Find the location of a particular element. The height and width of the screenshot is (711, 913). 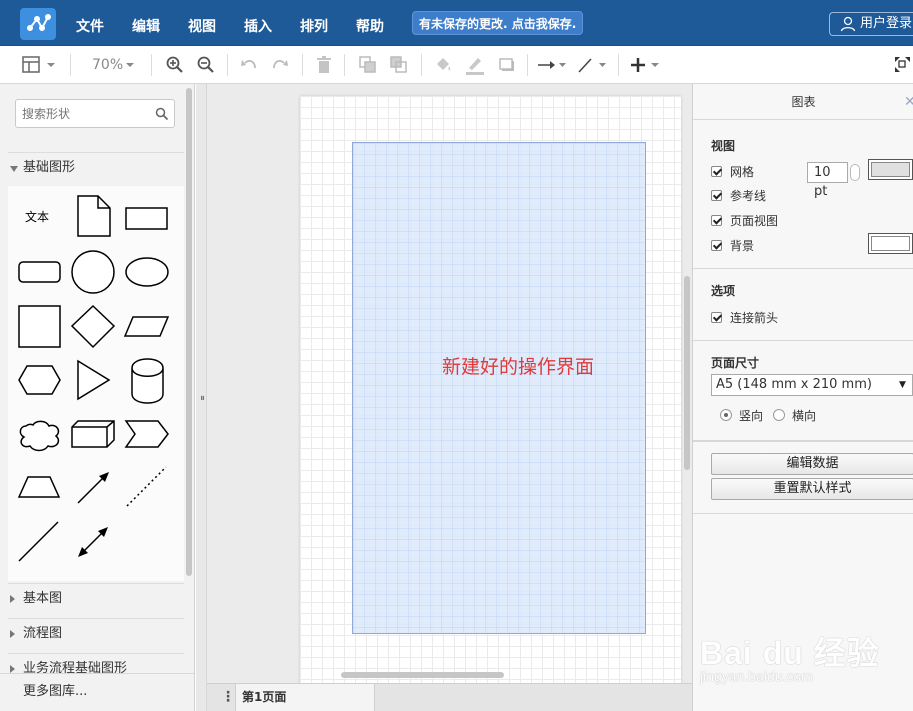

guides-label: 参考线 is located at coordinates (748, 195).